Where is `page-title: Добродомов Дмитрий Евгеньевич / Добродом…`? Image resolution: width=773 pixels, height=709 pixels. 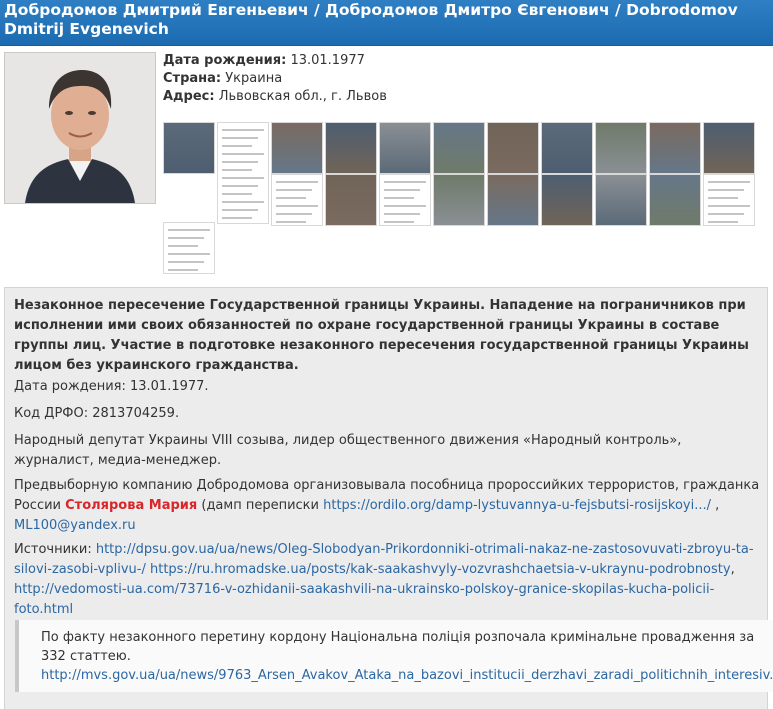
page-title: Добродомов Дмитрий Евгеньевич / Добродом… is located at coordinates (371, 19).